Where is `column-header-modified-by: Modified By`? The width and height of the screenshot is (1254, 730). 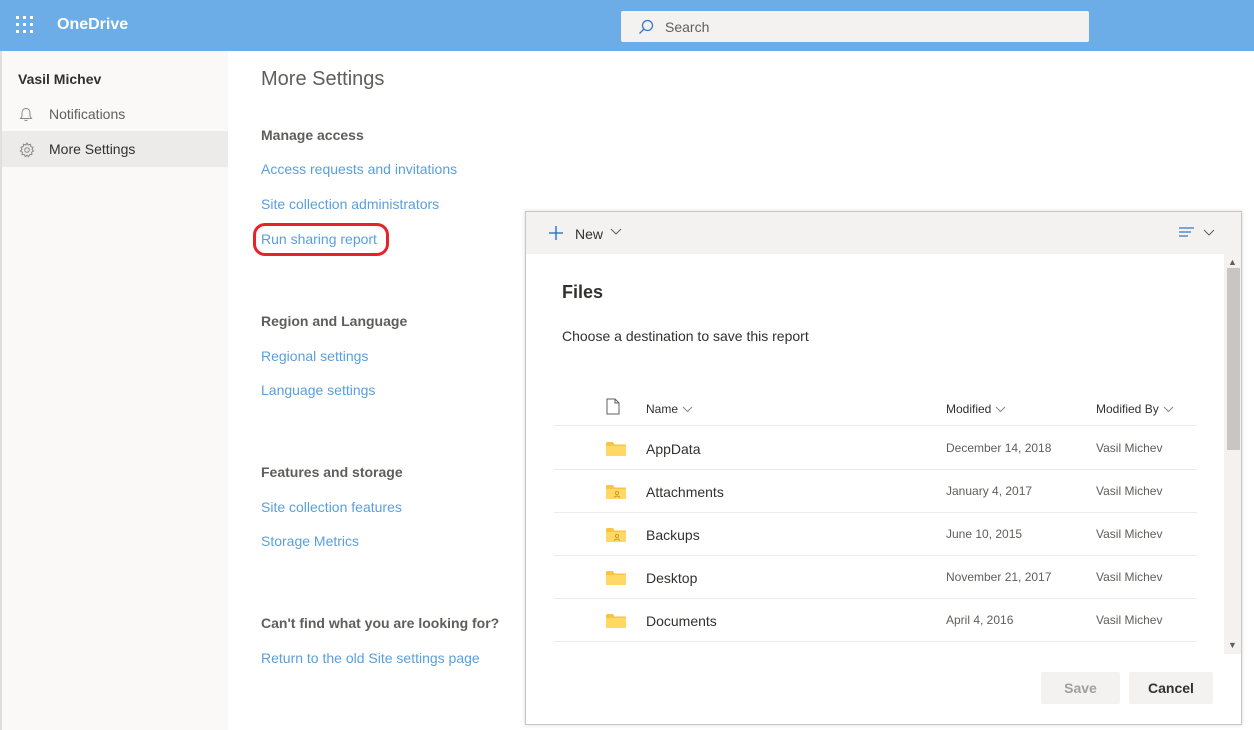
column-header-modified-by: Modified By is located at coordinates (1135, 409).